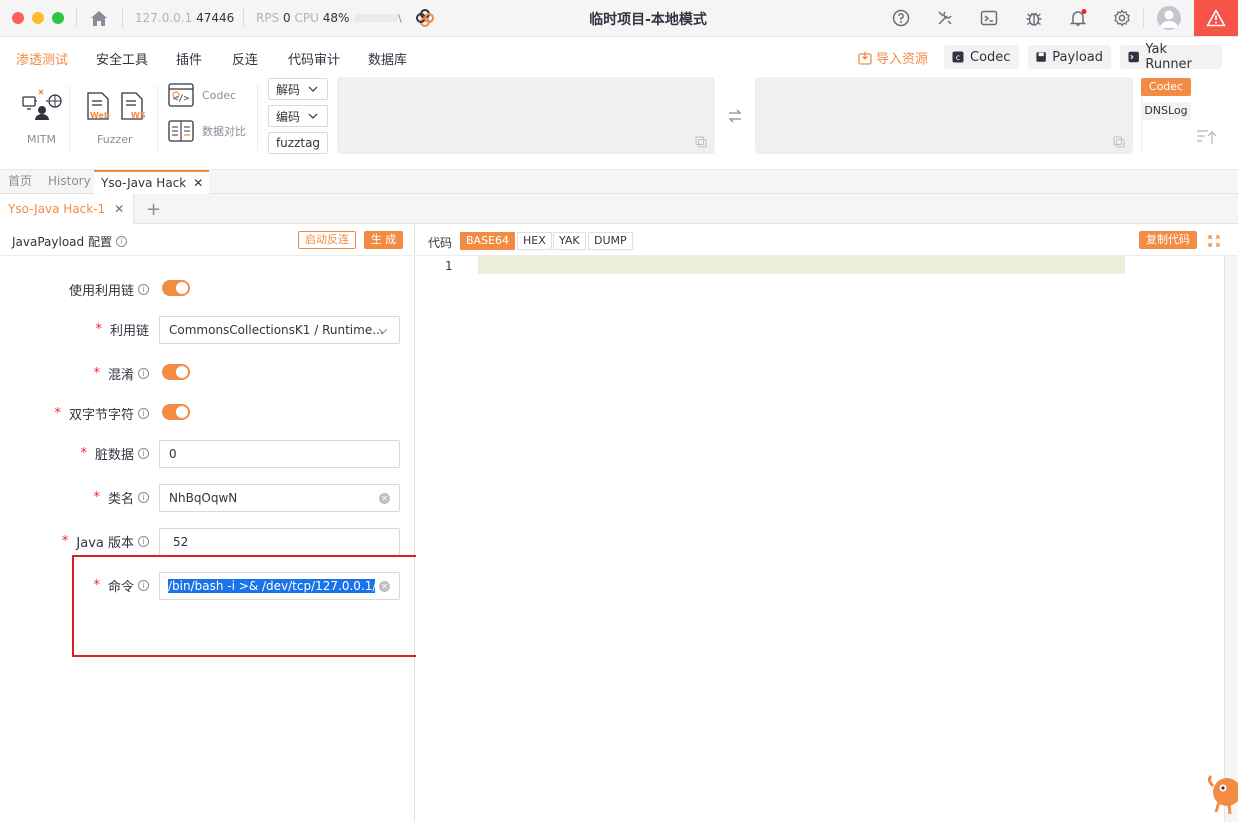 The width and height of the screenshot is (1238, 822). I want to click on tools-icon, so click(945, 18).